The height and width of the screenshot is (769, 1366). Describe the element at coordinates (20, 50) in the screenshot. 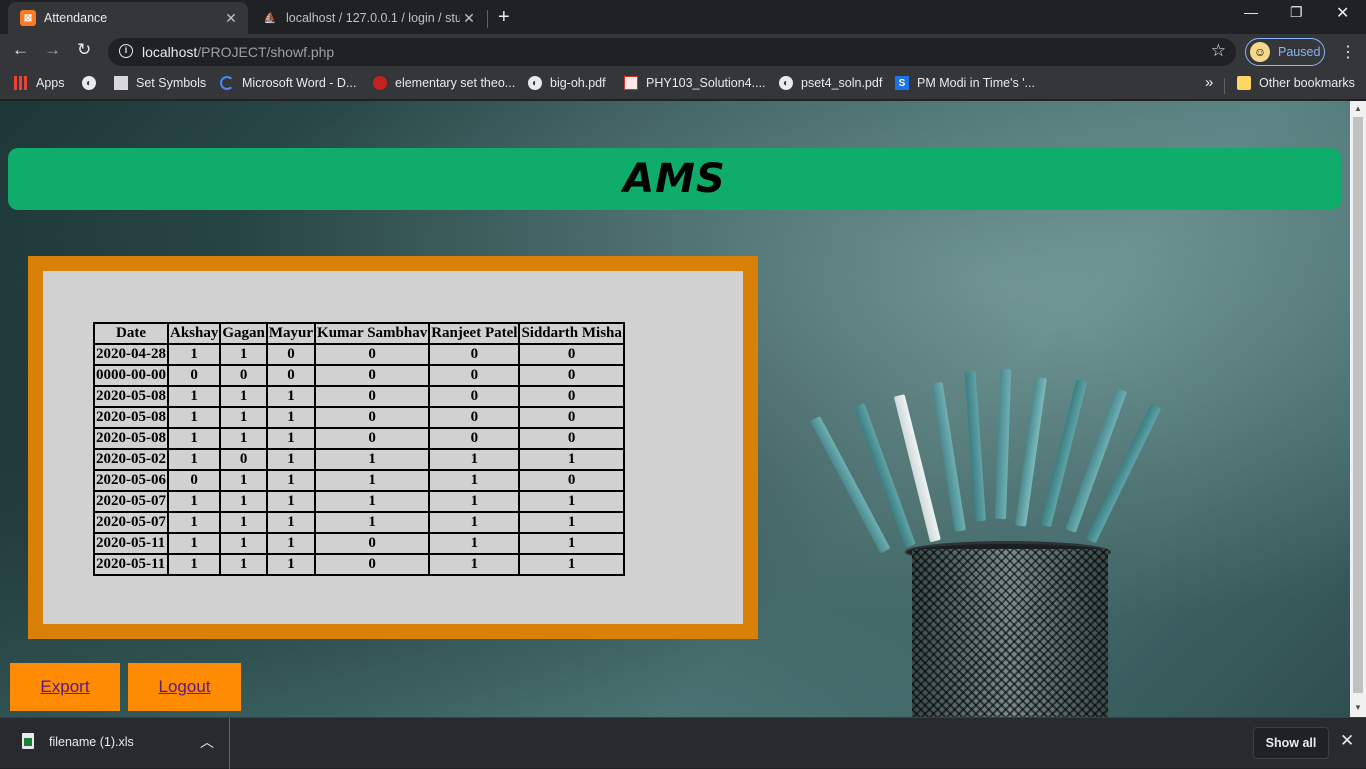

I see `back-icon: ←` at that location.